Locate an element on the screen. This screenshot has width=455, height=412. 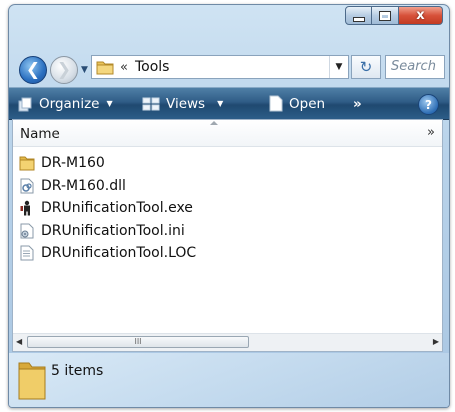
item-count: 5 items is located at coordinates (77, 371).